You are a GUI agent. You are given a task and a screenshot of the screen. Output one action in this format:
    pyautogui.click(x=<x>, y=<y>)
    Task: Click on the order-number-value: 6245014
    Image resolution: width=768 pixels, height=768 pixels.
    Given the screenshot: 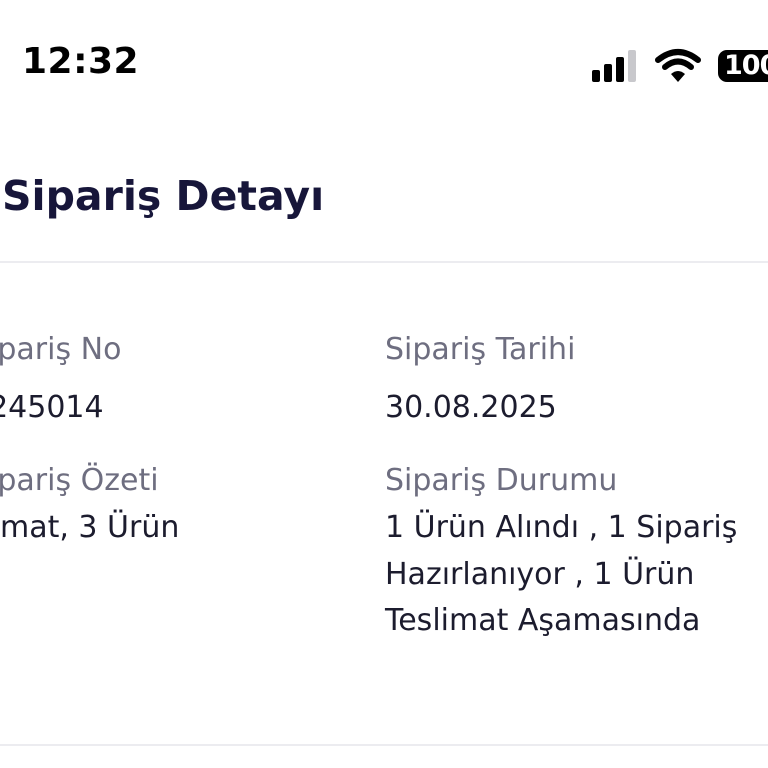 What is the action you would take?
    pyautogui.click(x=52, y=407)
    